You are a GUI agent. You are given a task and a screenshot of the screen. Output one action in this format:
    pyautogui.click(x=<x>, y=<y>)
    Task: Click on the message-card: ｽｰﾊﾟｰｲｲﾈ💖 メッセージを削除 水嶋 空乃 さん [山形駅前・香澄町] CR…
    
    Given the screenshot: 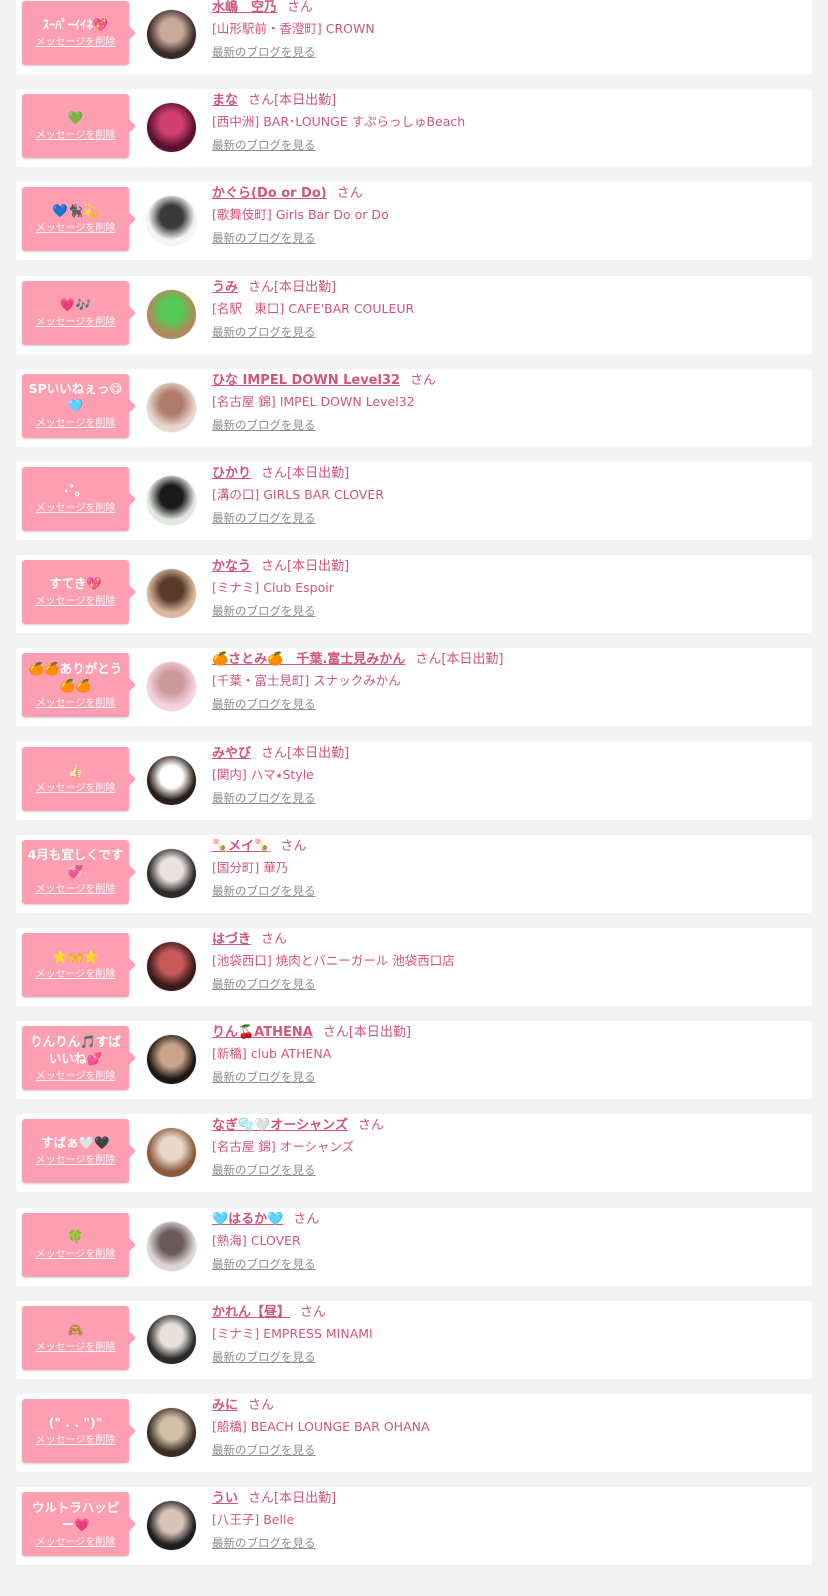 What is the action you would take?
    pyautogui.click(x=414, y=37)
    